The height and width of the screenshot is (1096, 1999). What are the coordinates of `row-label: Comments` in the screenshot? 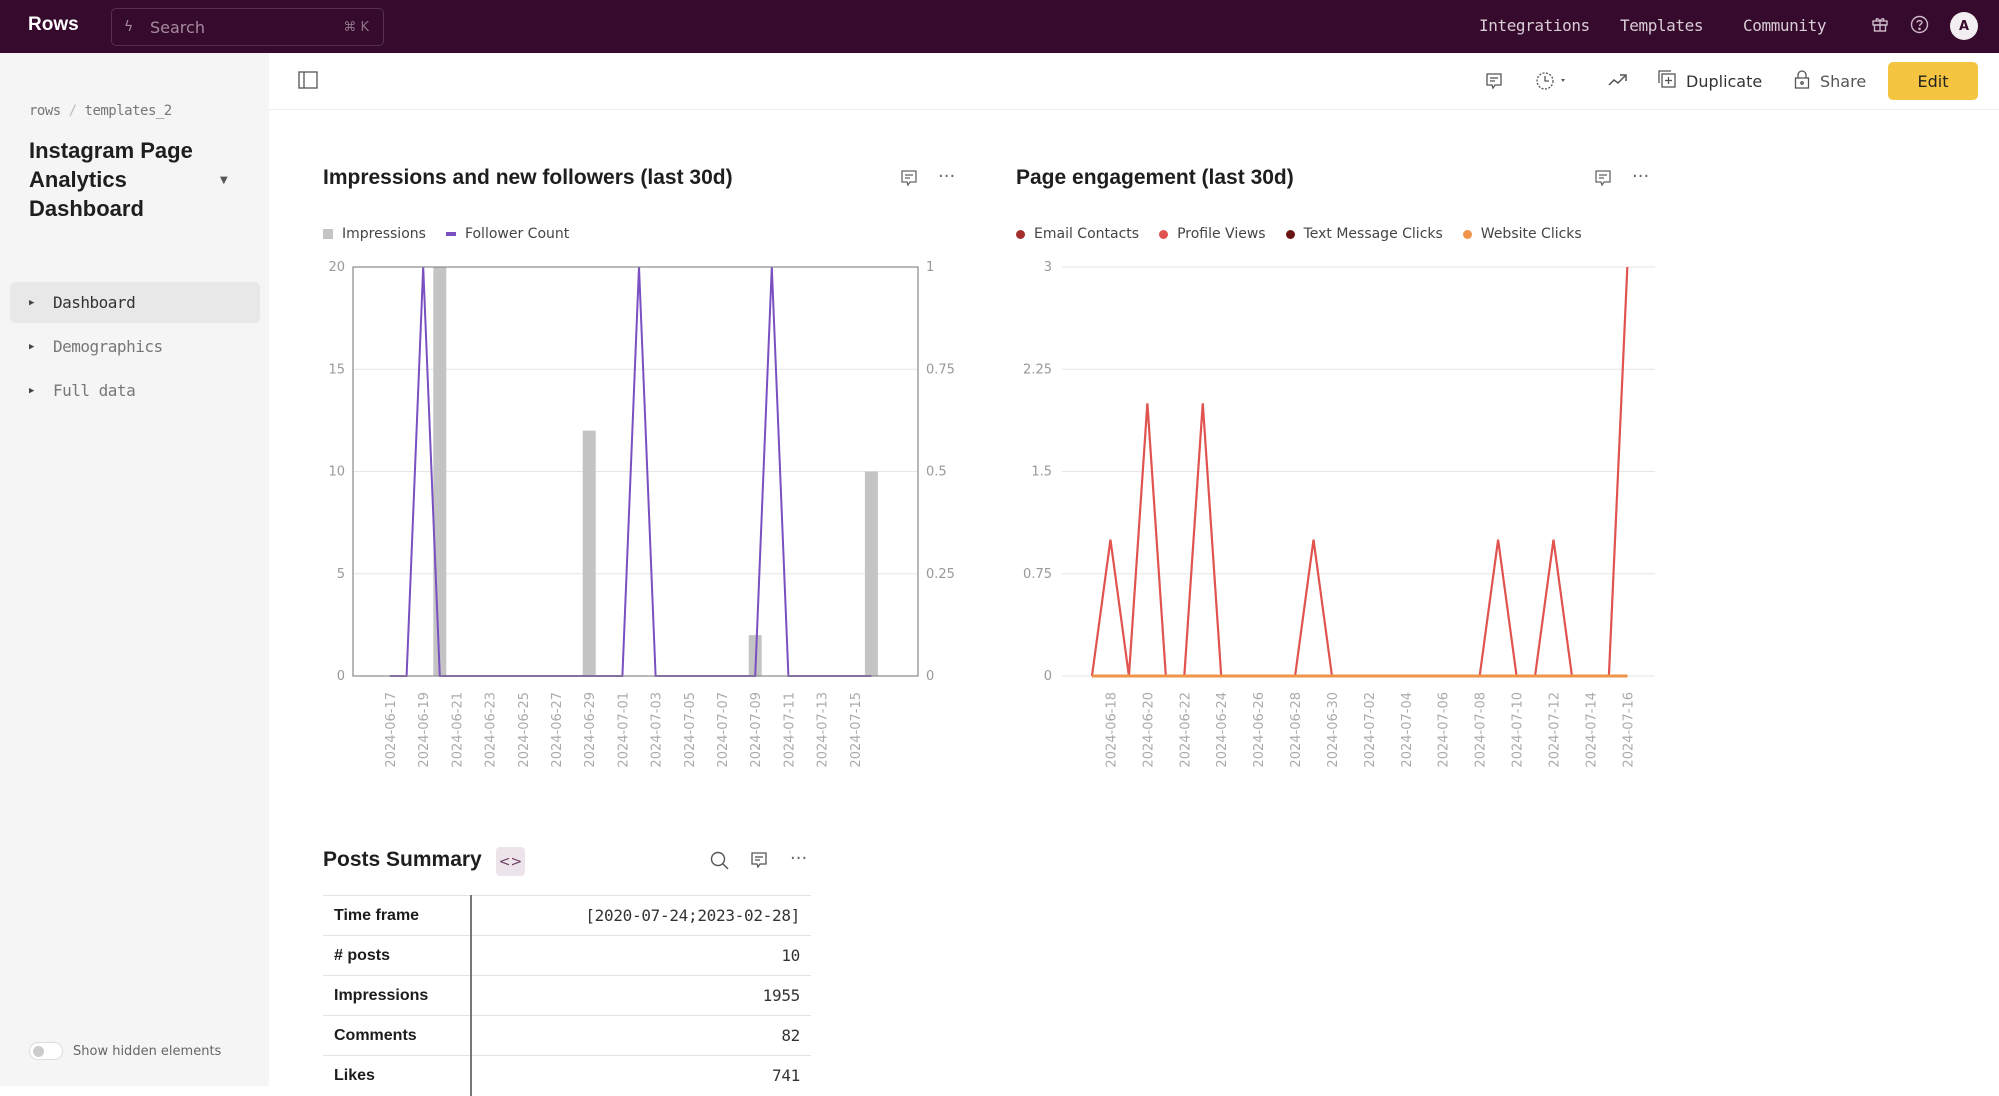 It's located at (397, 1035).